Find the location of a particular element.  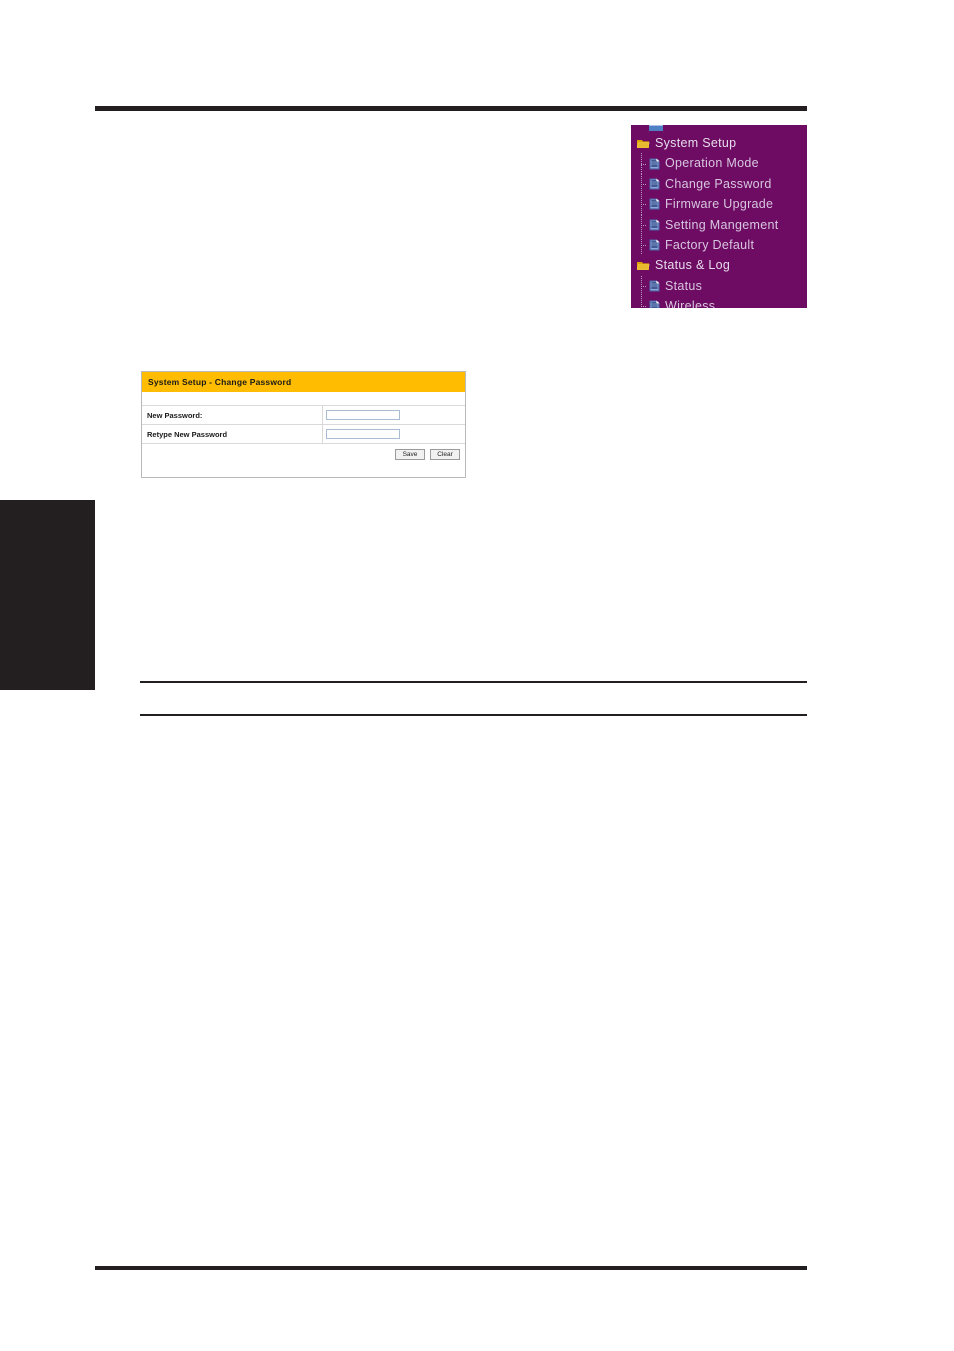

page-header-rule is located at coordinates (451, 108).